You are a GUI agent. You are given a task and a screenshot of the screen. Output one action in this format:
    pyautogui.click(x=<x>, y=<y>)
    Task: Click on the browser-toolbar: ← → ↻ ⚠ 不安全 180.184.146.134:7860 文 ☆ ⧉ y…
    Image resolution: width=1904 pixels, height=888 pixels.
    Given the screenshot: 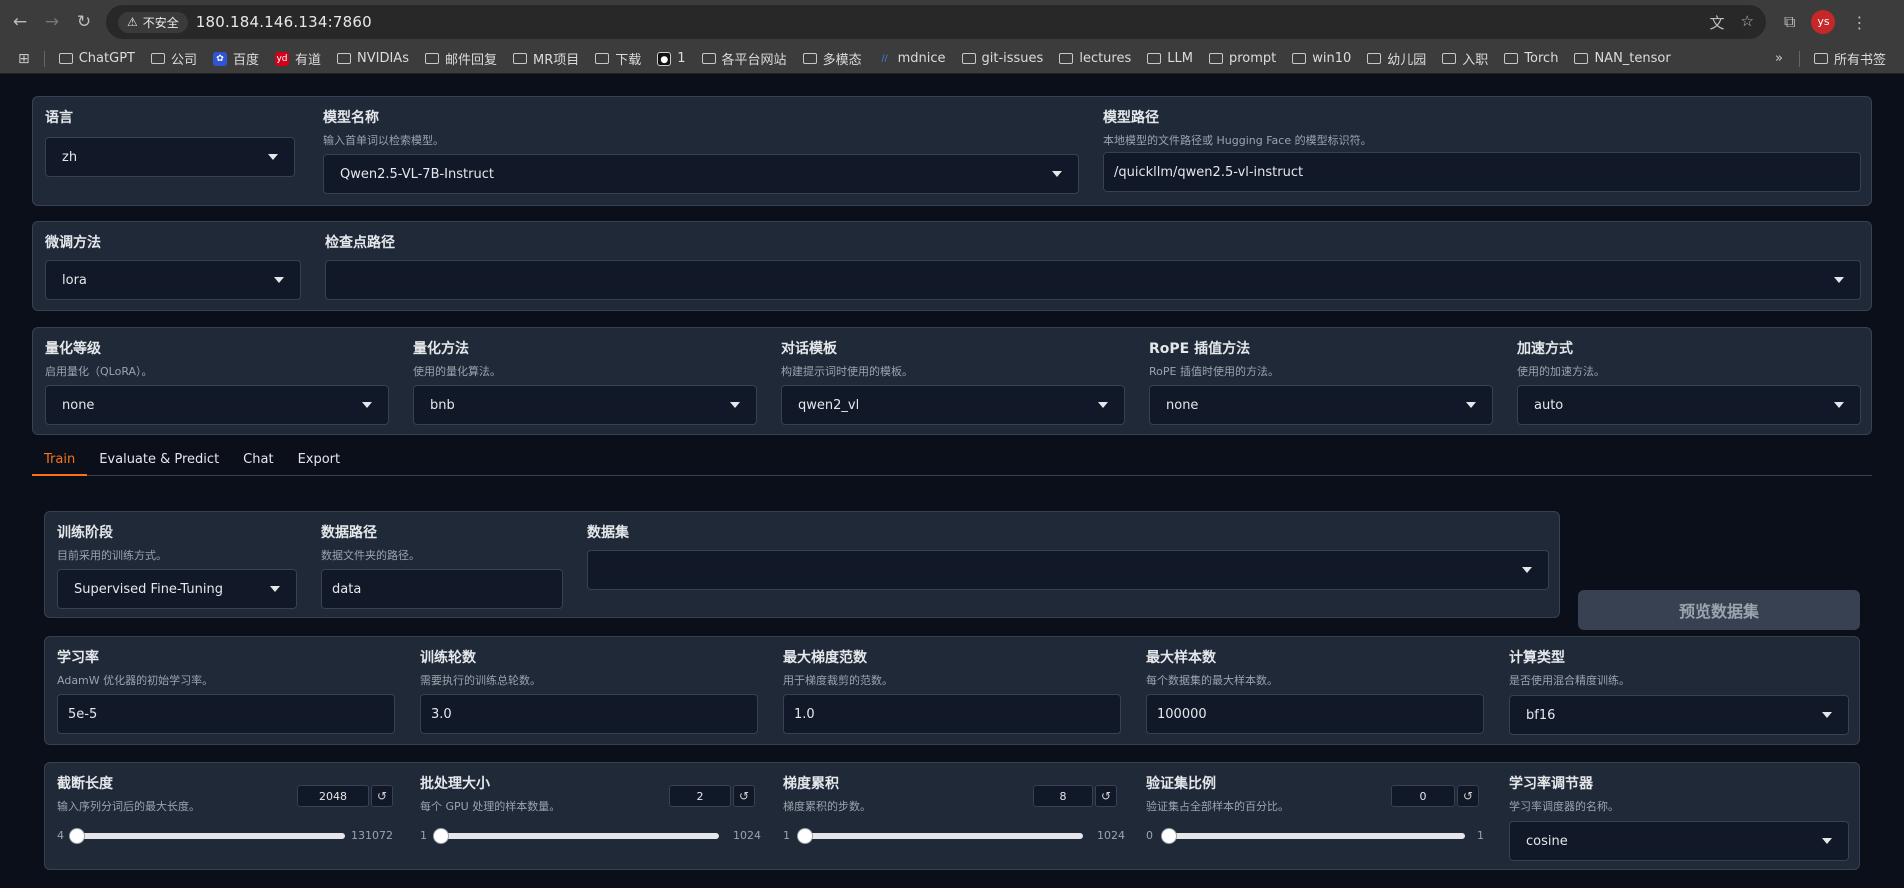 What is the action you would take?
    pyautogui.click(x=952, y=22)
    